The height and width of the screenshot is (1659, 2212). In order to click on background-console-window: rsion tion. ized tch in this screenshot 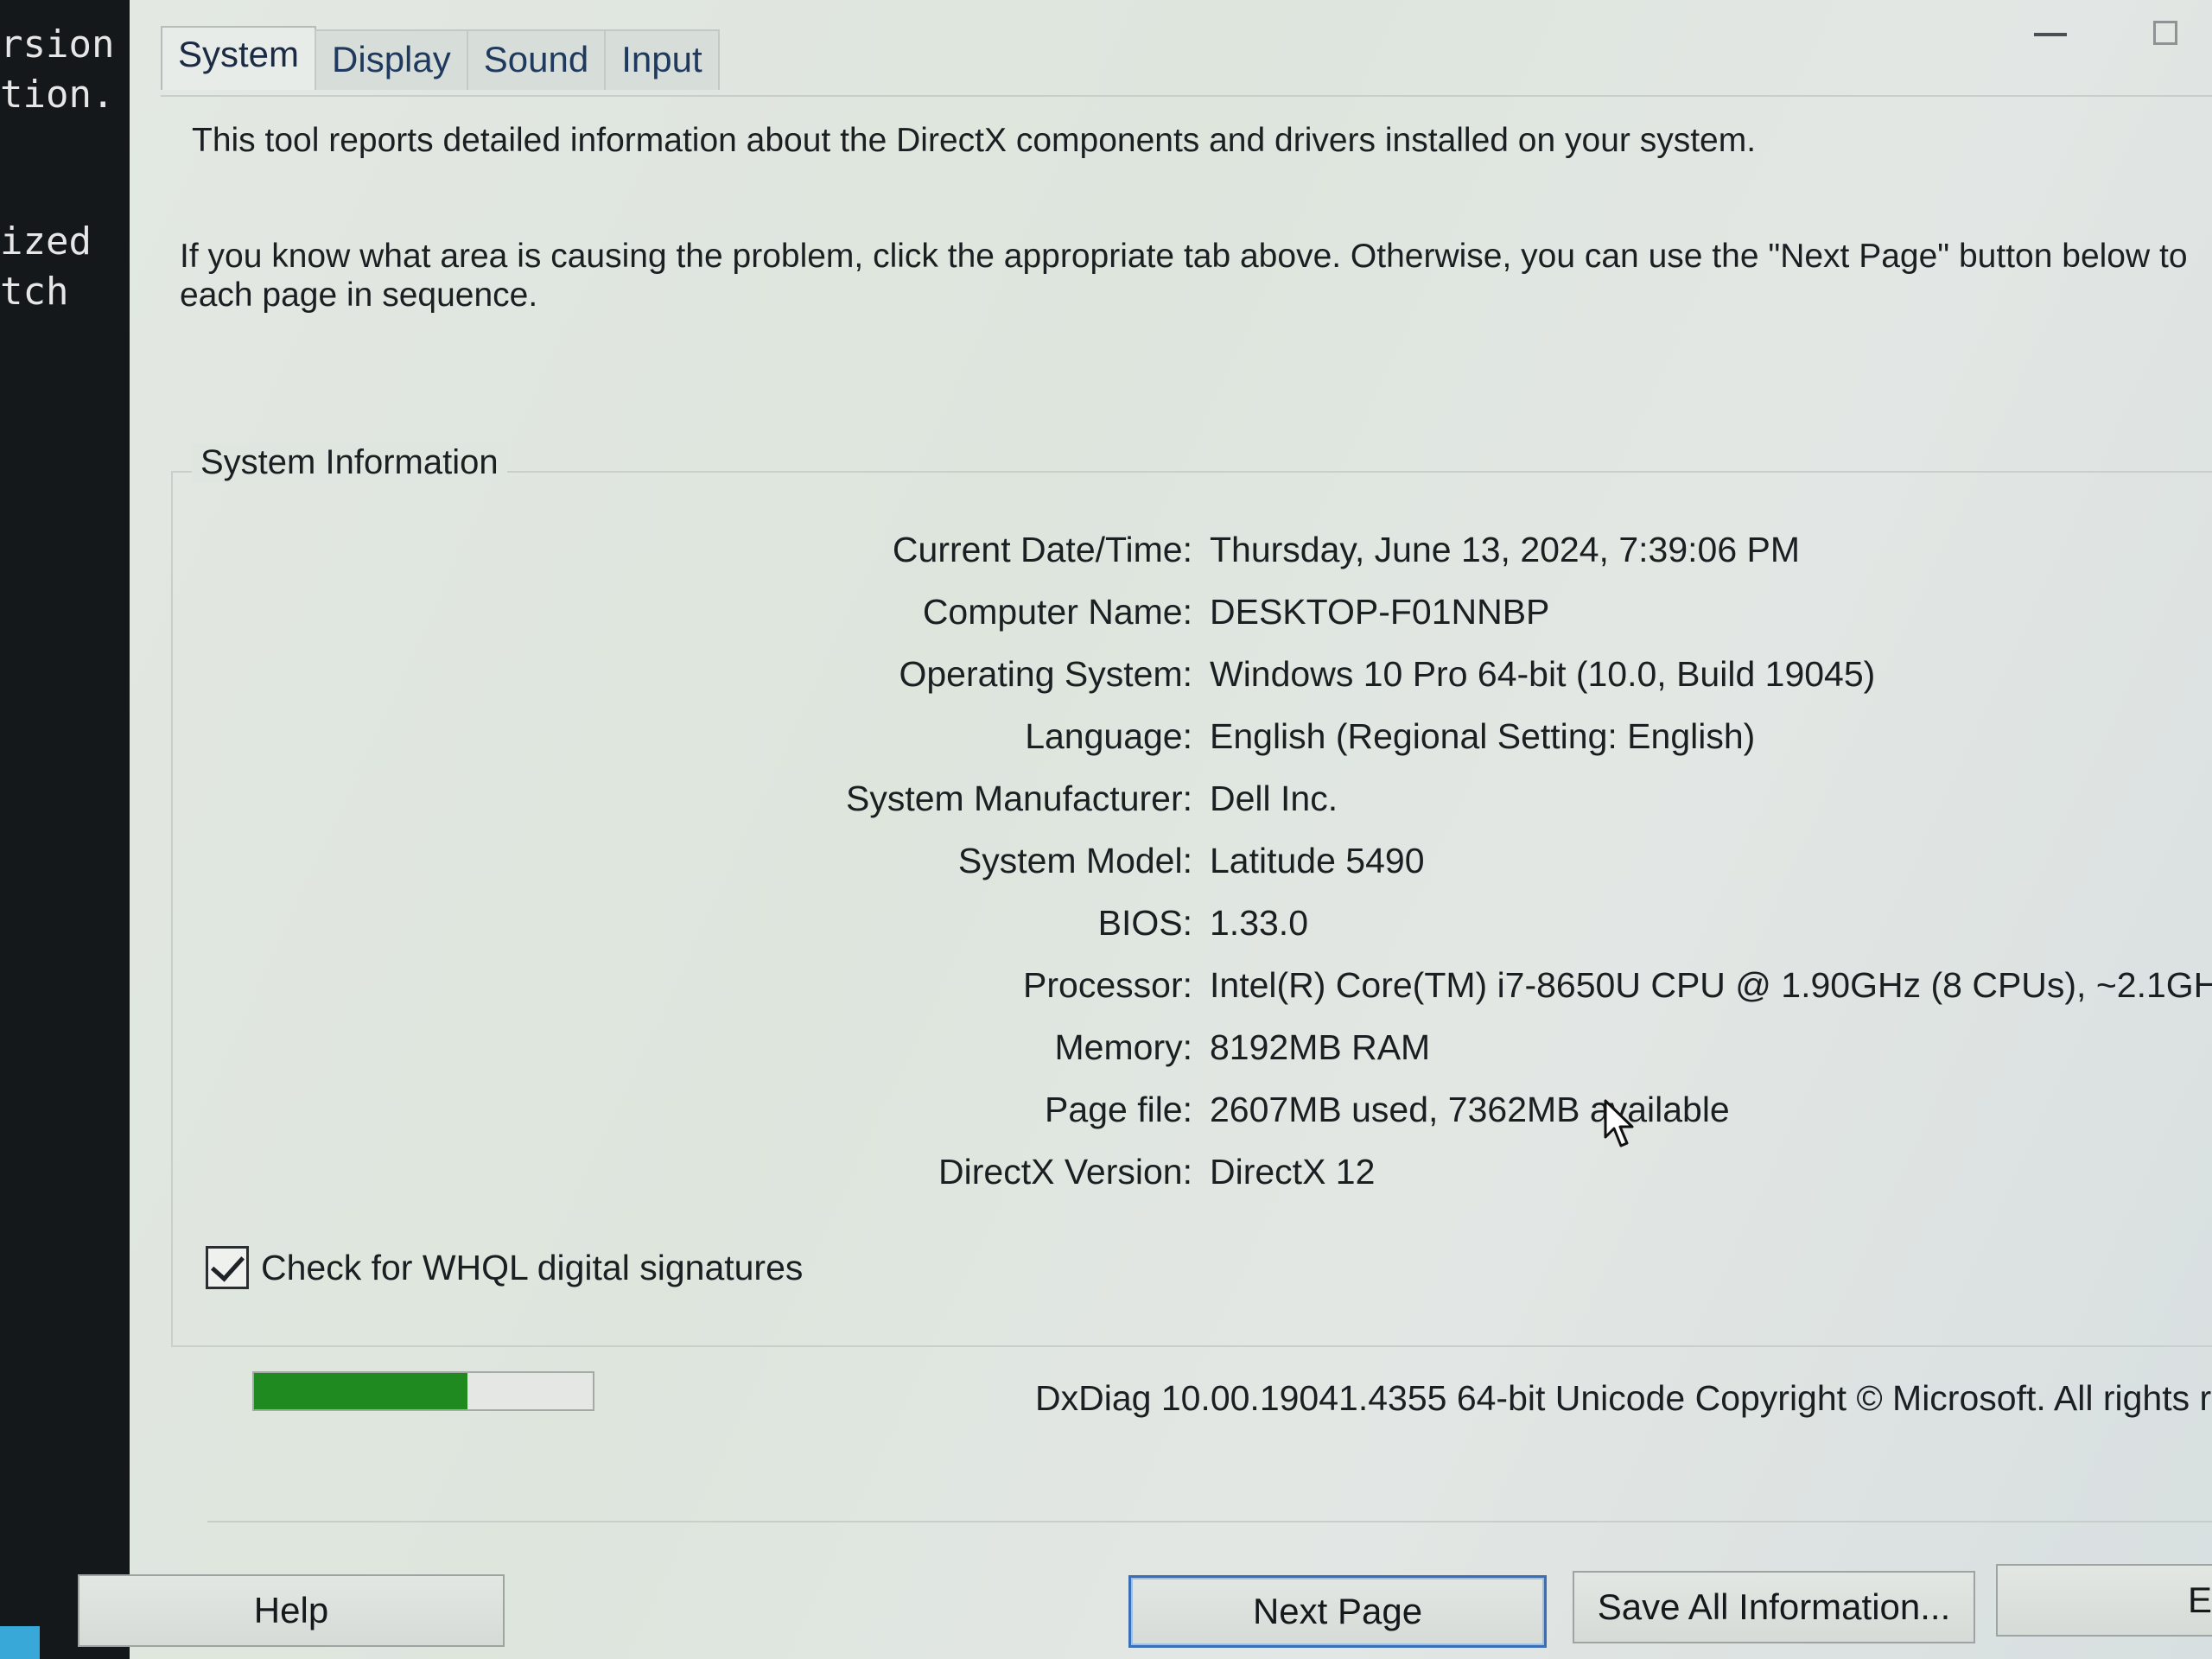, I will do `click(65, 829)`.